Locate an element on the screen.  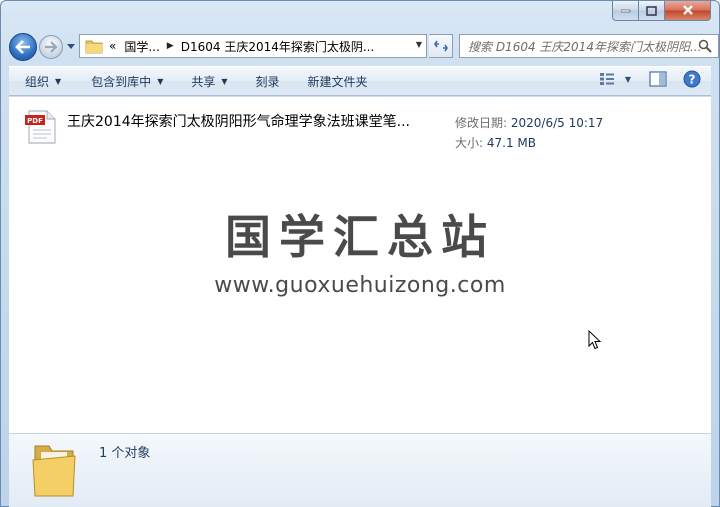
address-bar: « 国学... ▶ D1604 王庆2014年探索门太极阴... ▼ is located at coordinates (253, 46).